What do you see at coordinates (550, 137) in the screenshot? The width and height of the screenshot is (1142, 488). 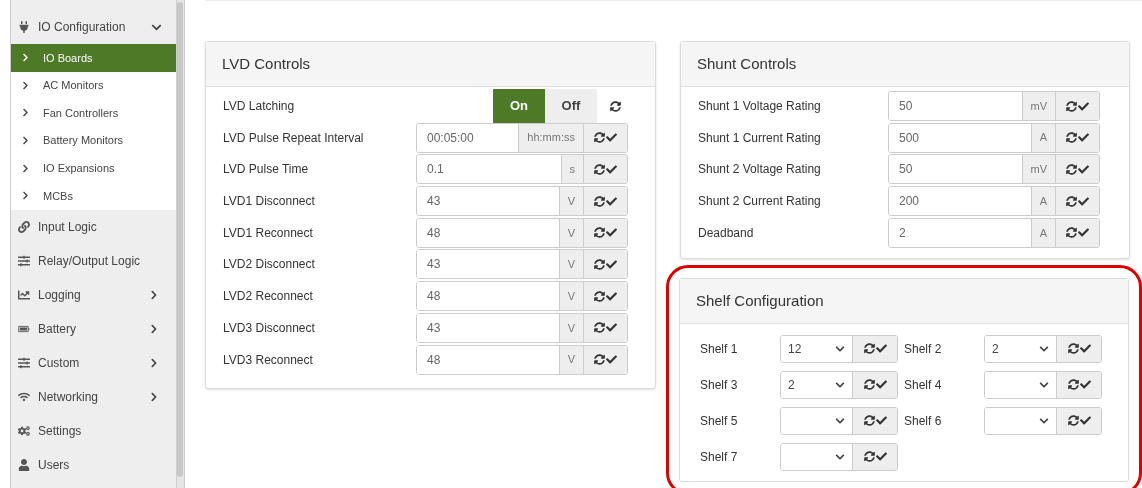 I see `unit-label: hh:mm:ss` at bounding box center [550, 137].